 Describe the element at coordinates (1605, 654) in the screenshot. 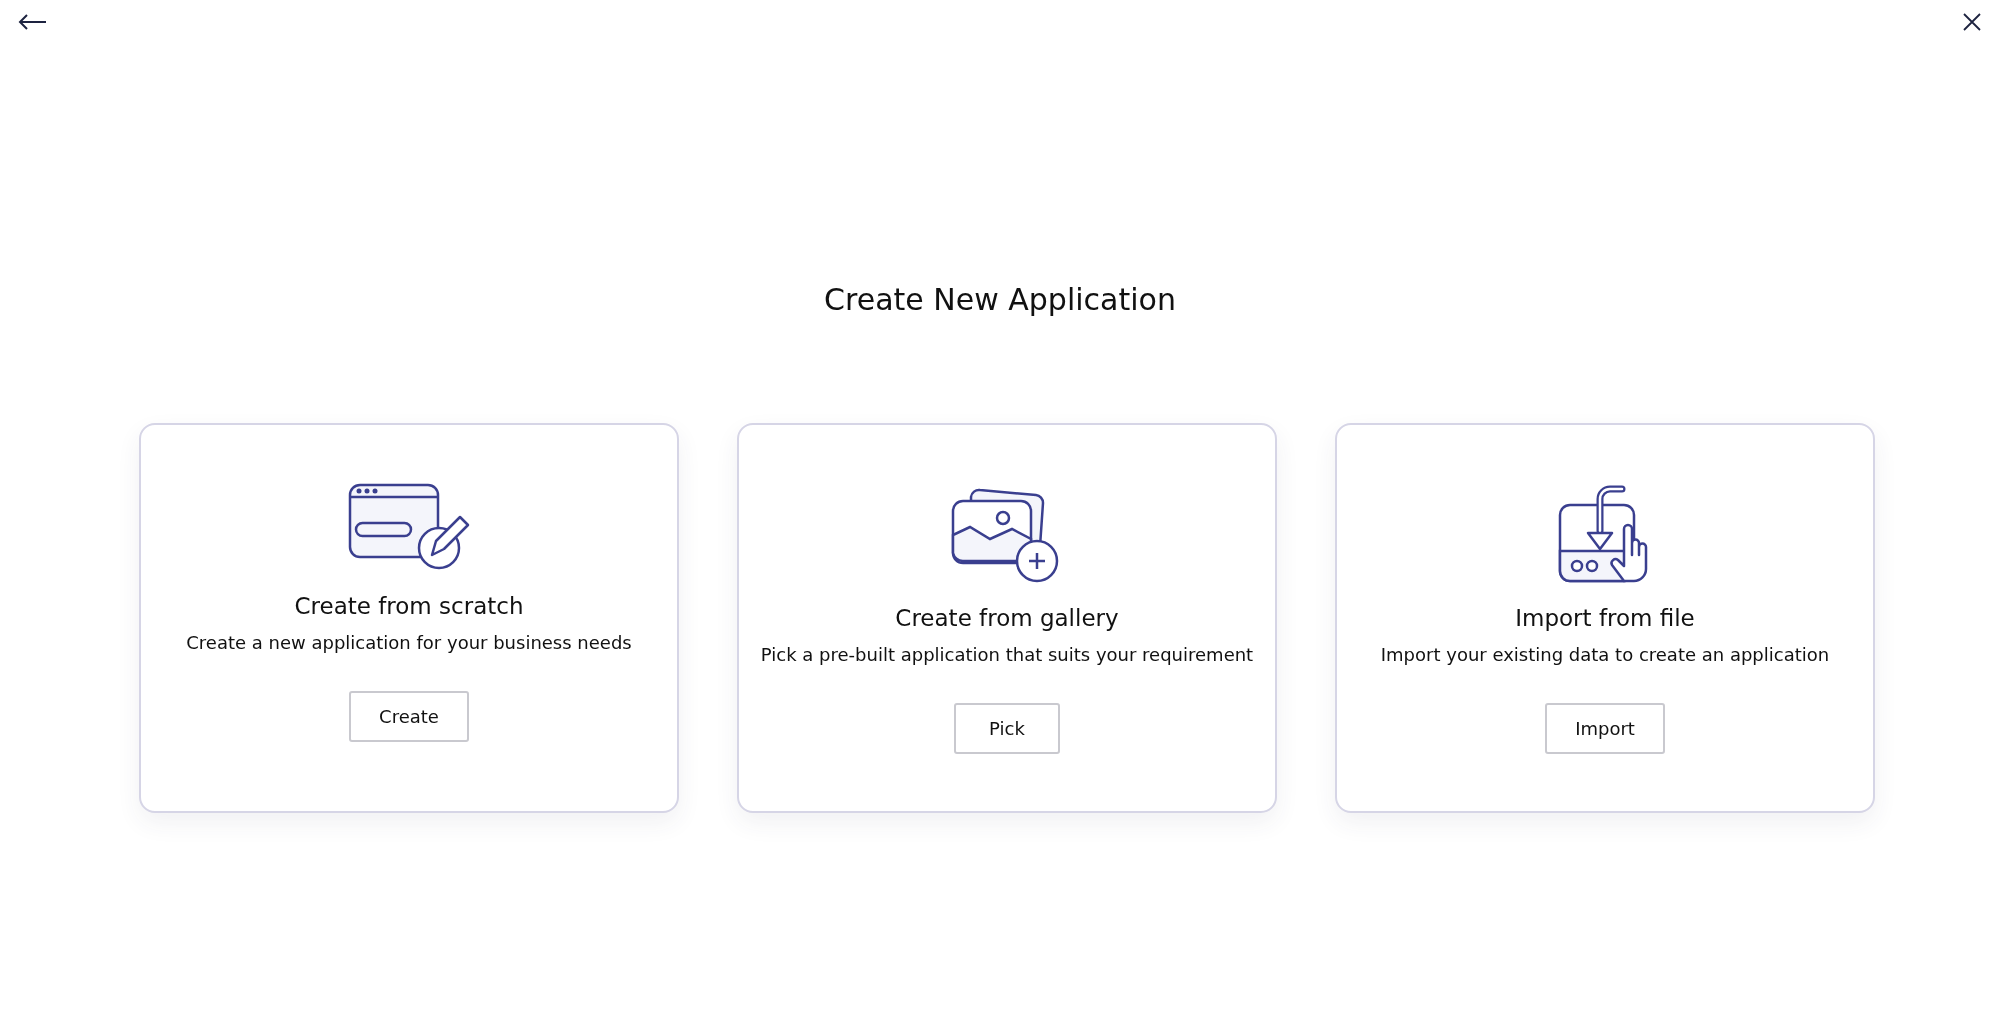

I see `card-description: Import your existing data to create an application` at that location.